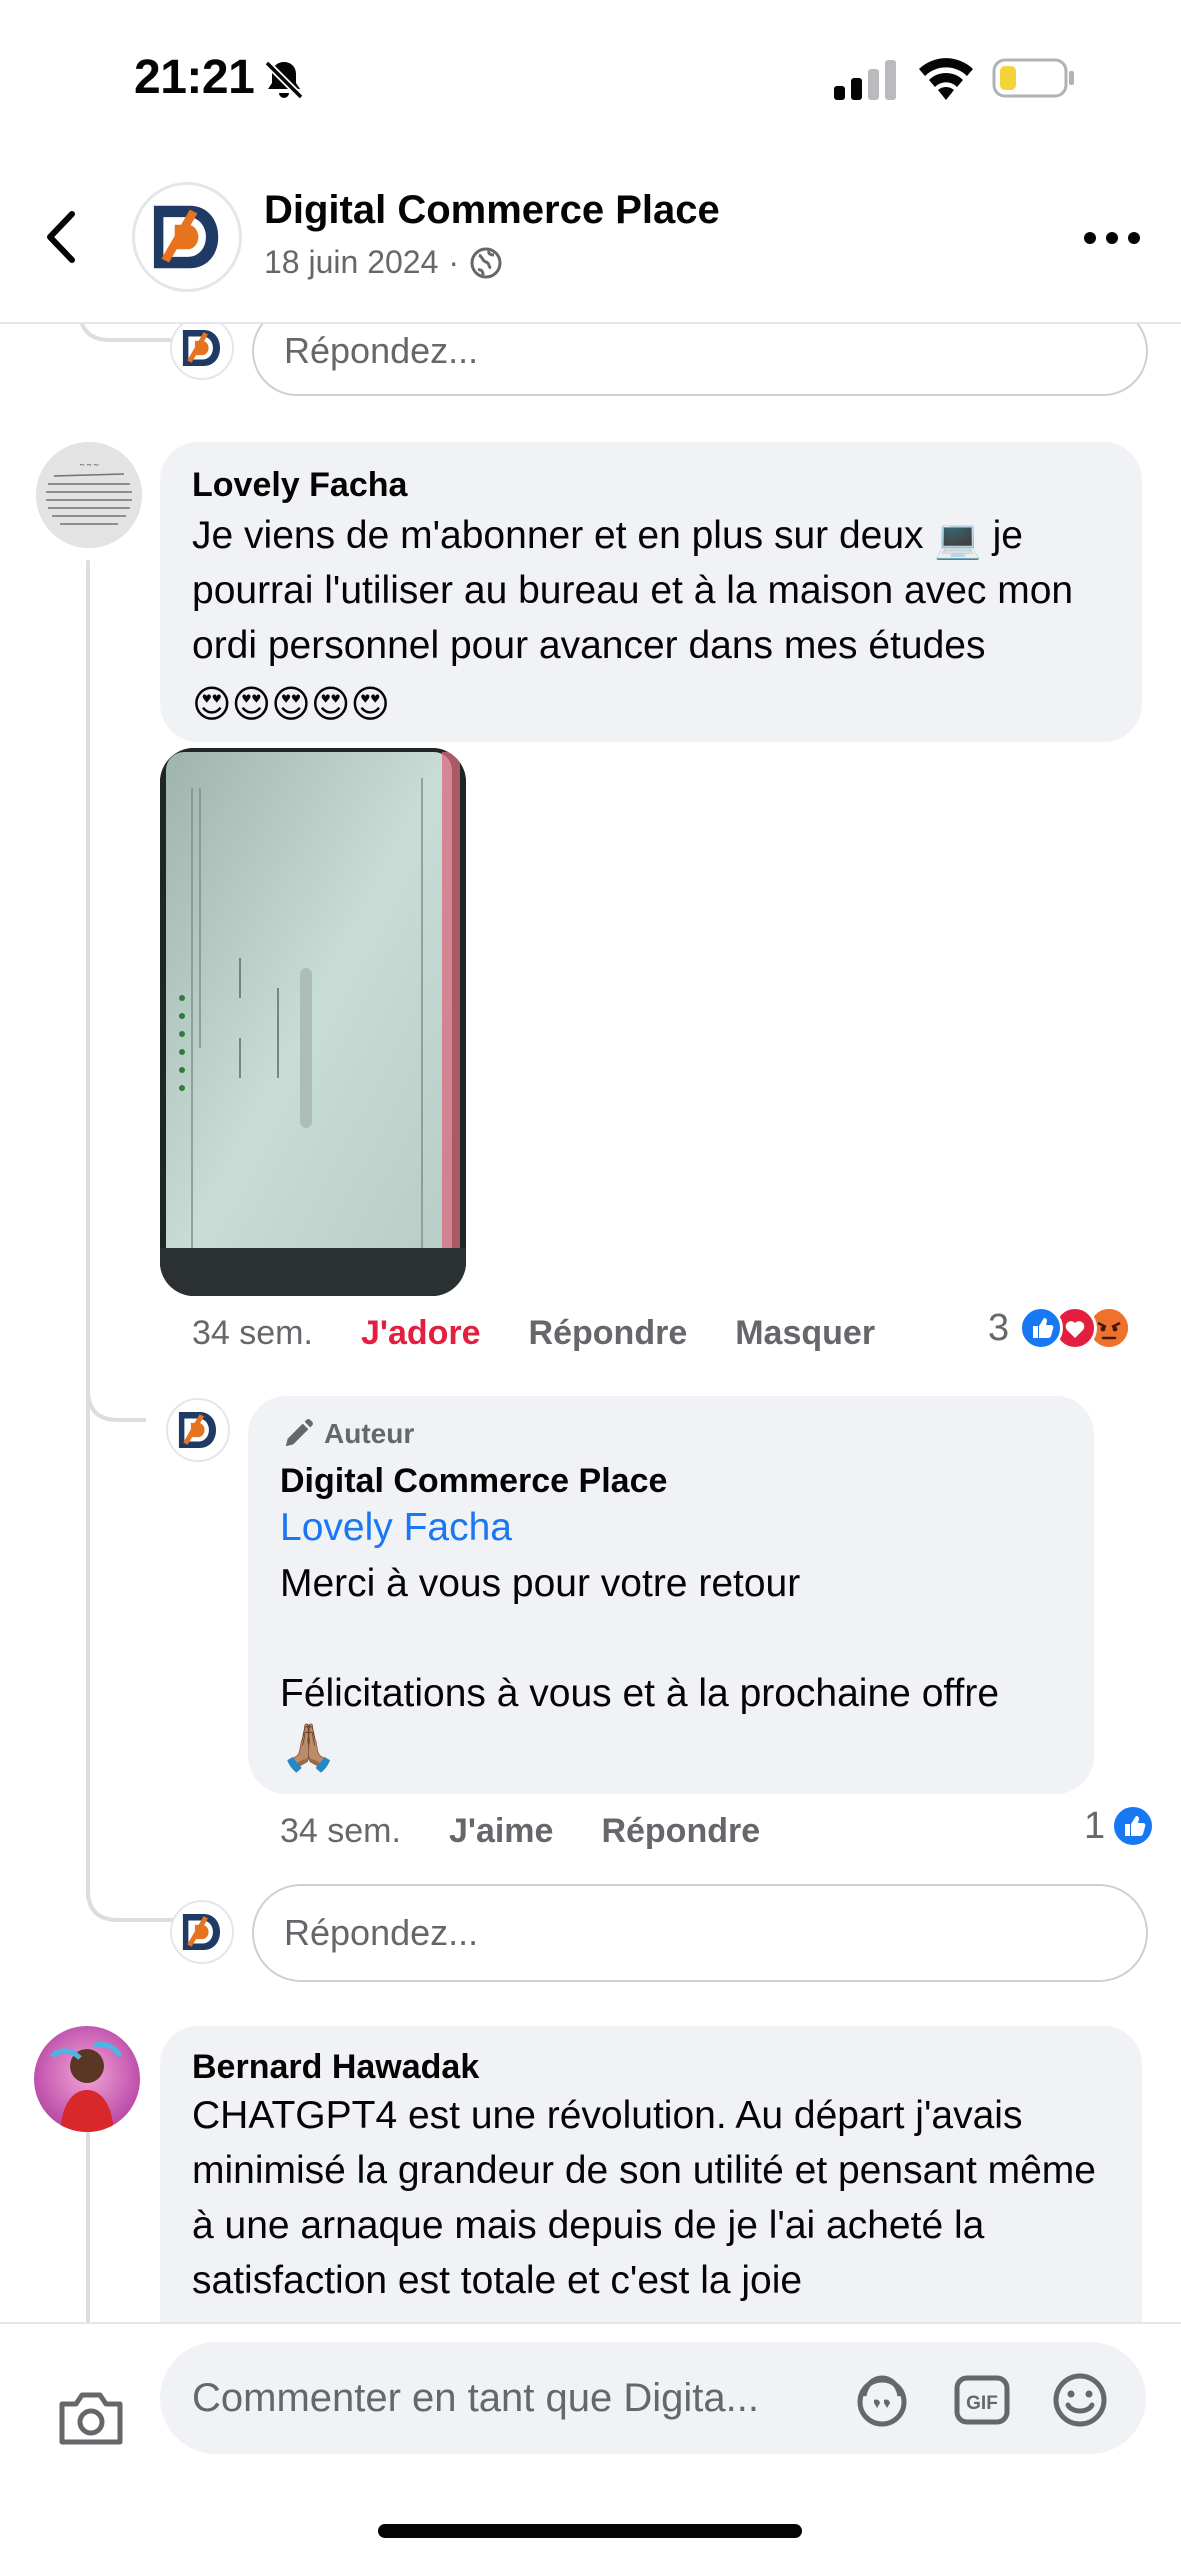 The width and height of the screenshot is (1181, 2560). What do you see at coordinates (958, 540) in the screenshot?
I see `laptop-emoji: 💻` at bounding box center [958, 540].